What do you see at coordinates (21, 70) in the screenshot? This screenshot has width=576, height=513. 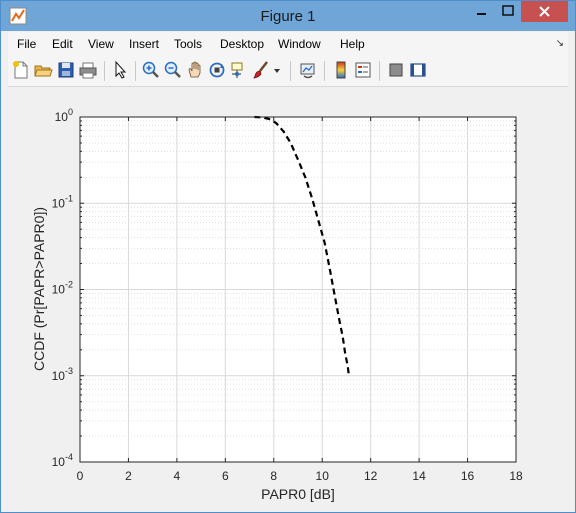 I see `new-figure-icon` at bounding box center [21, 70].